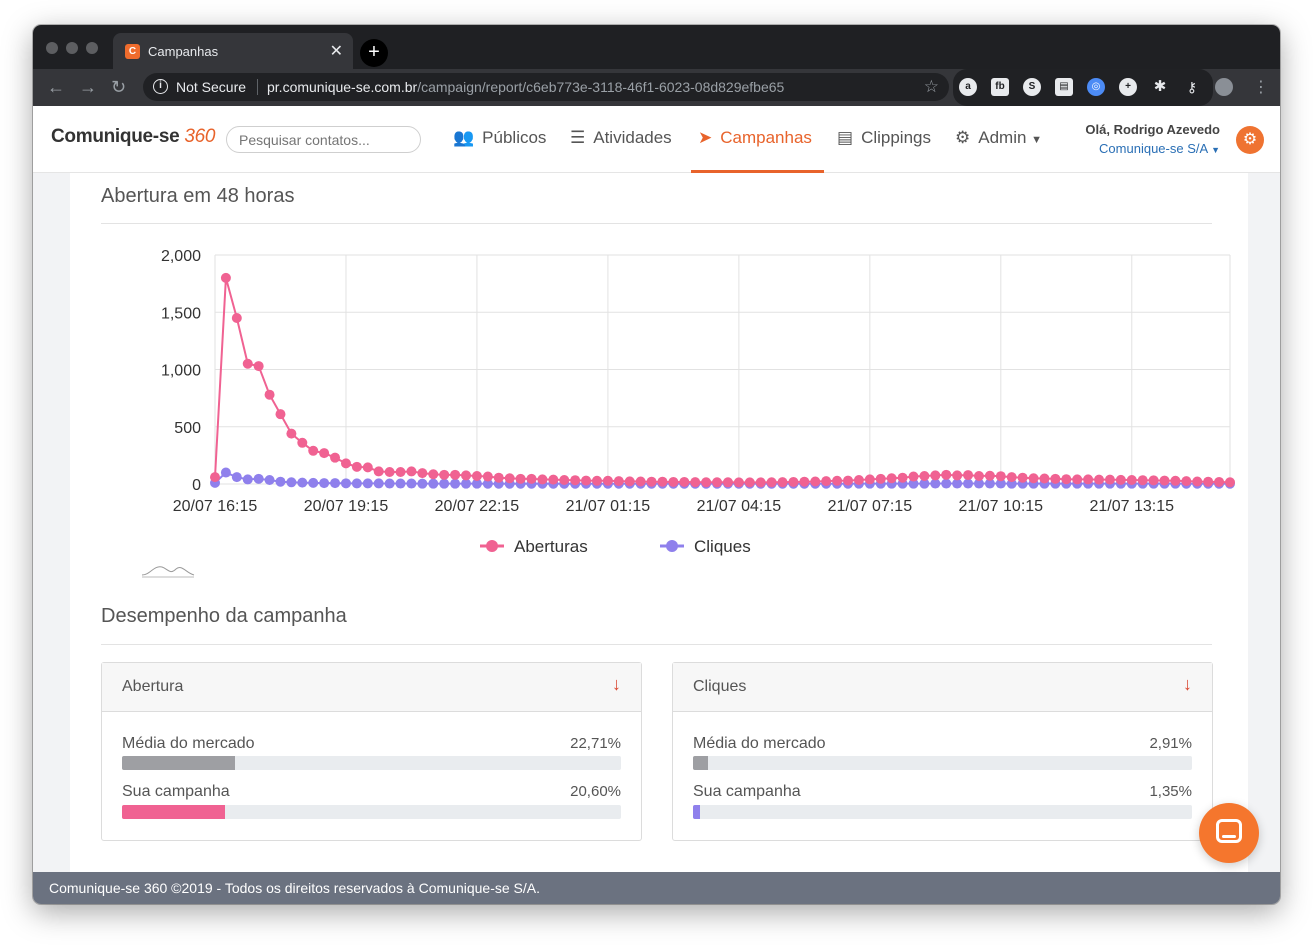 Image resolution: width=1313 pixels, height=945 pixels. I want to click on campaign-progress-bar, so click(371, 812).